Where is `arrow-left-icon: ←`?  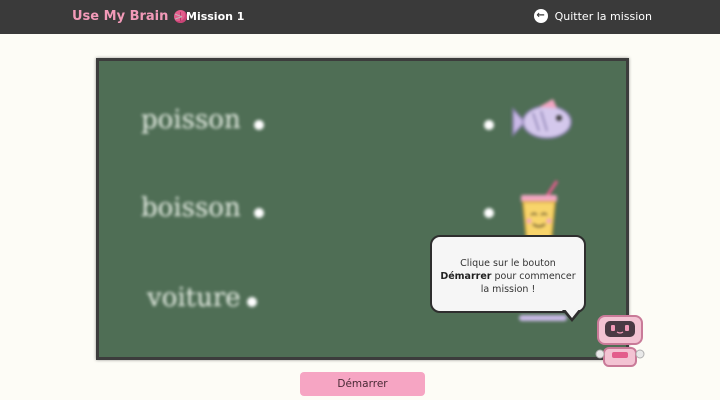 arrow-left-icon: ← is located at coordinates (540, 16).